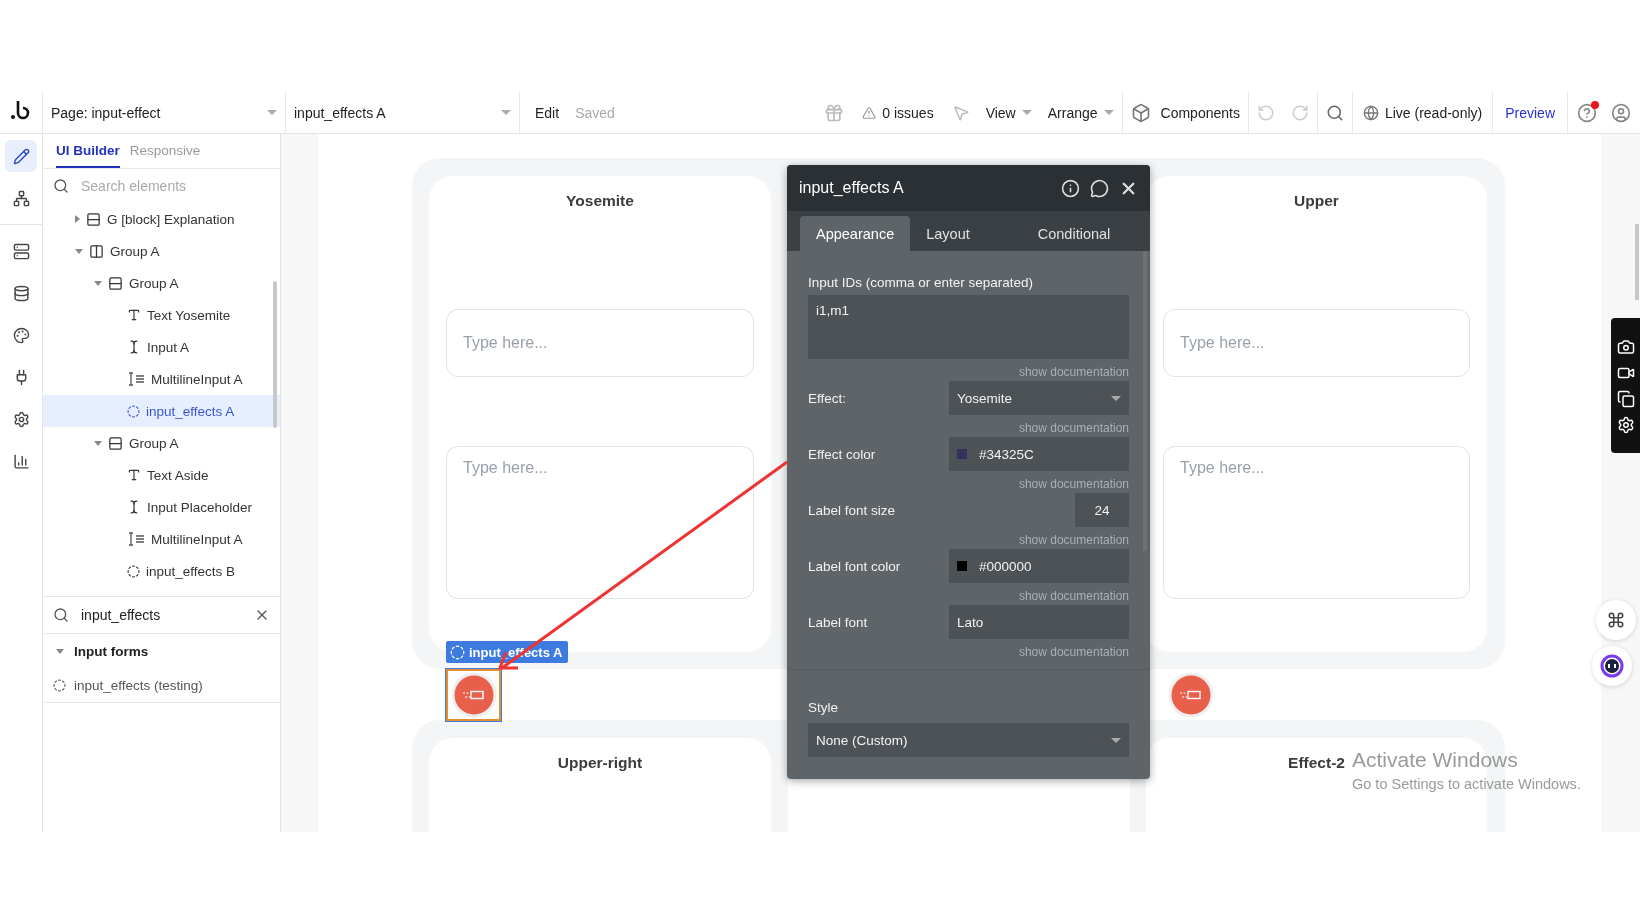 The height and width of the screenshot is (924, 1640). Describe the element at coordinates (855, 233) in the screenshot. I see `panel-tab: Appearance` at that location.